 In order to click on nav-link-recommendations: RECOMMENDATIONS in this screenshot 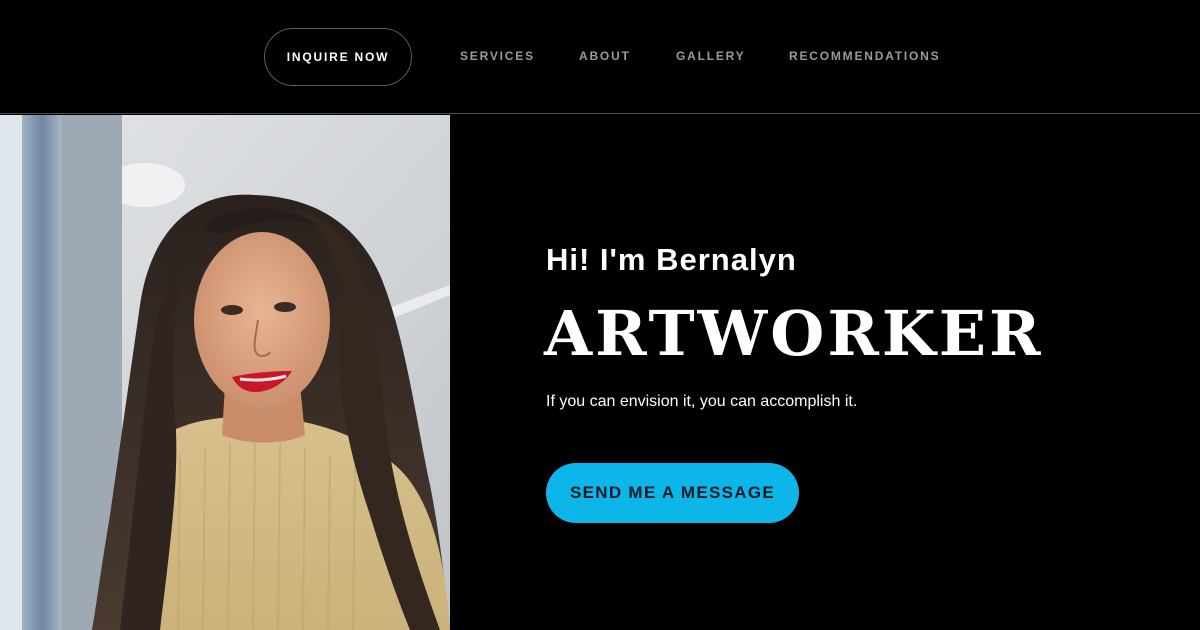, I will do `click(864, 56)`.